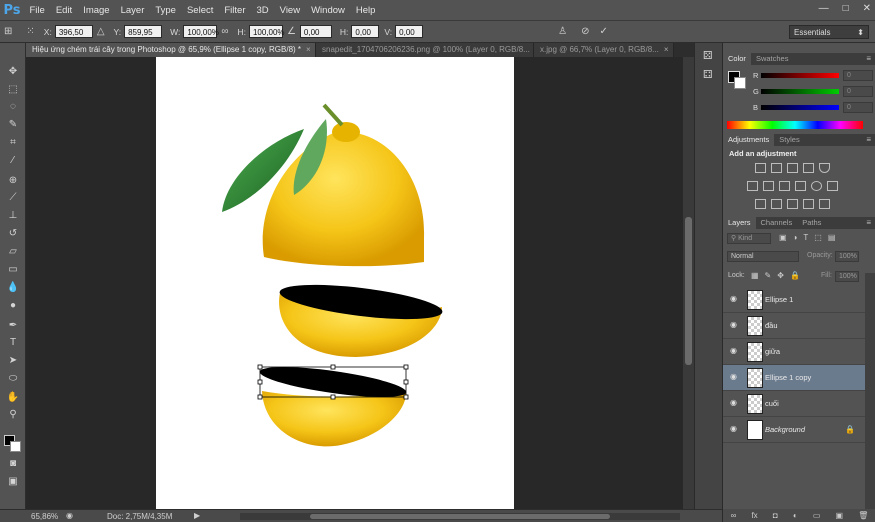  Describe the element at coordinates (760, 204) in the screenshot. I see `invert-icon` at that location.